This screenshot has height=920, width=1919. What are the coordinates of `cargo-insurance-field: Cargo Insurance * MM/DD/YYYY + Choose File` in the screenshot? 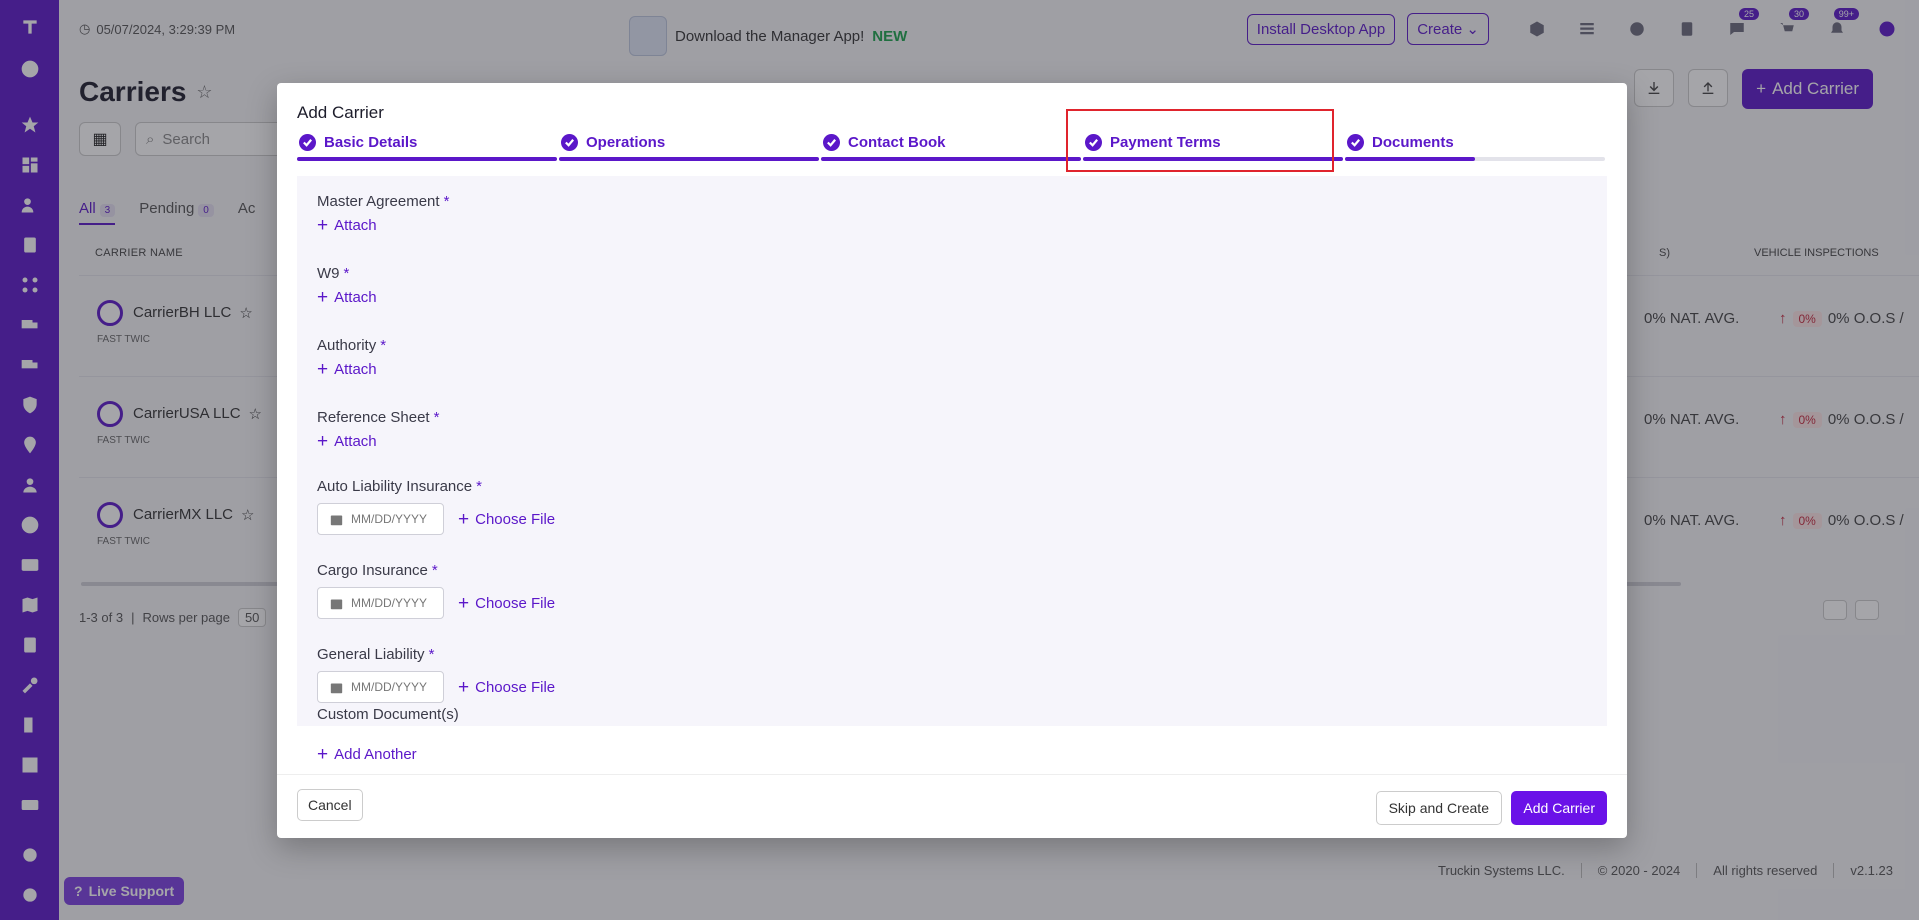 It's located at (436, 590).